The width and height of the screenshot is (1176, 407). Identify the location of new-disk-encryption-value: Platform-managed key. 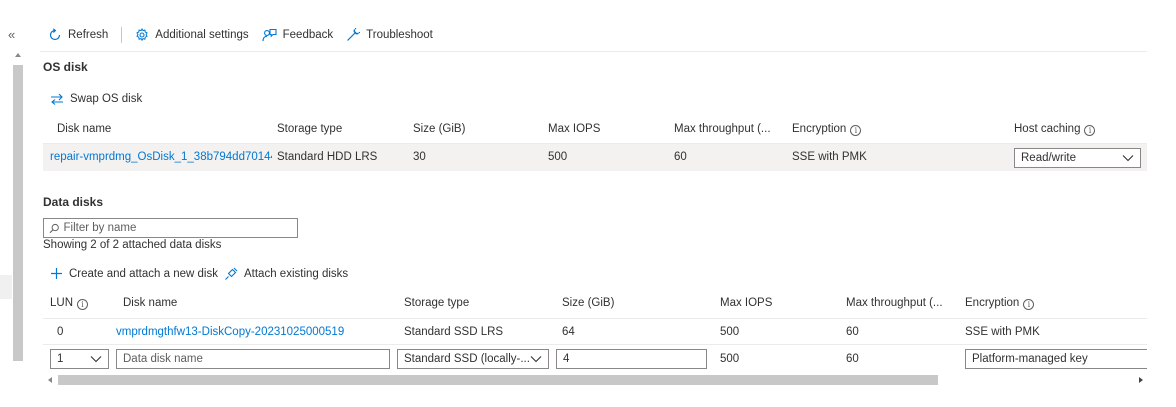
(1030, 359).